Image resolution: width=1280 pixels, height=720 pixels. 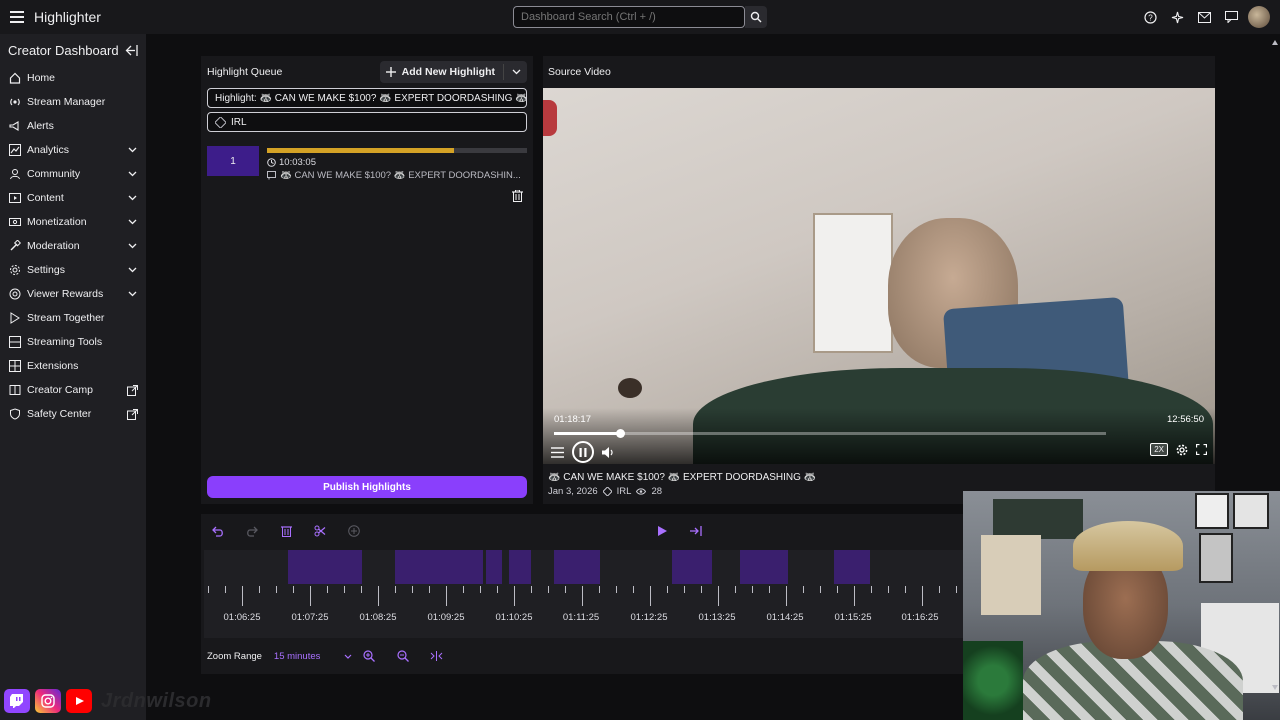 What do you see at coordinates (557, 452) in the screenshot?
I see `chapters-icon` at bounding box center [557, 452].